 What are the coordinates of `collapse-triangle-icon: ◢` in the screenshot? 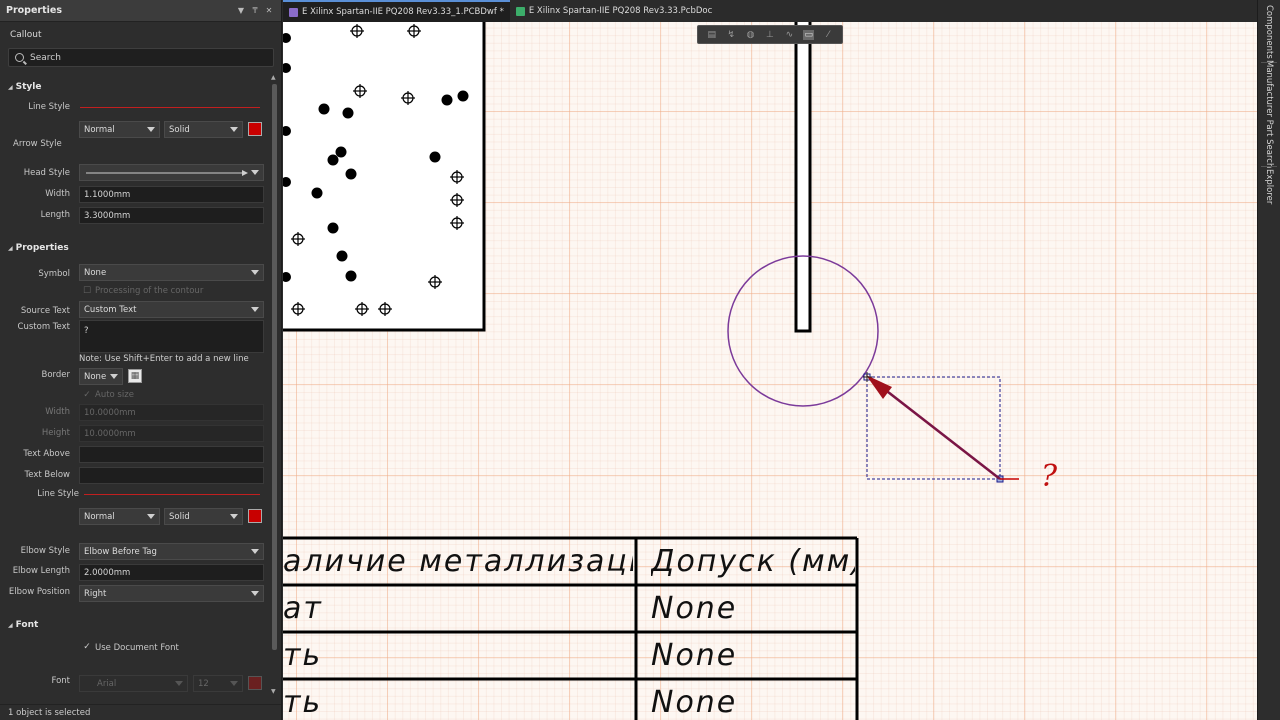 It's located at (10, 625).